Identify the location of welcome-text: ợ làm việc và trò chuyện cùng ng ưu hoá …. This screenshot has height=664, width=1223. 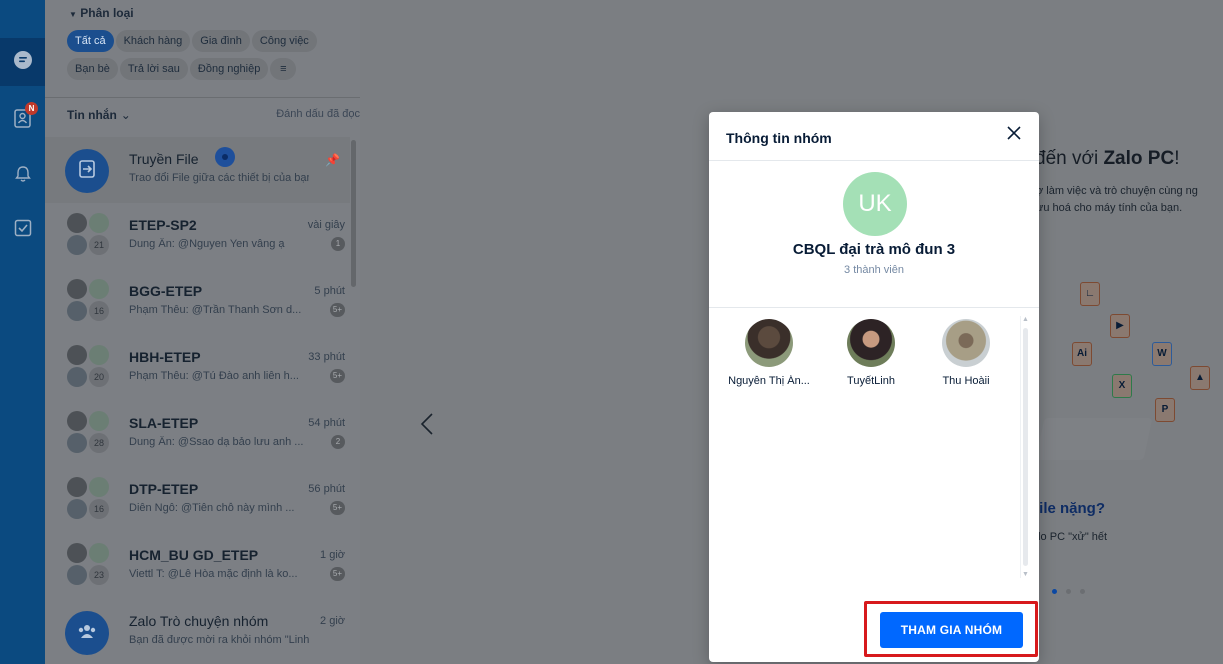
(1117, 199).